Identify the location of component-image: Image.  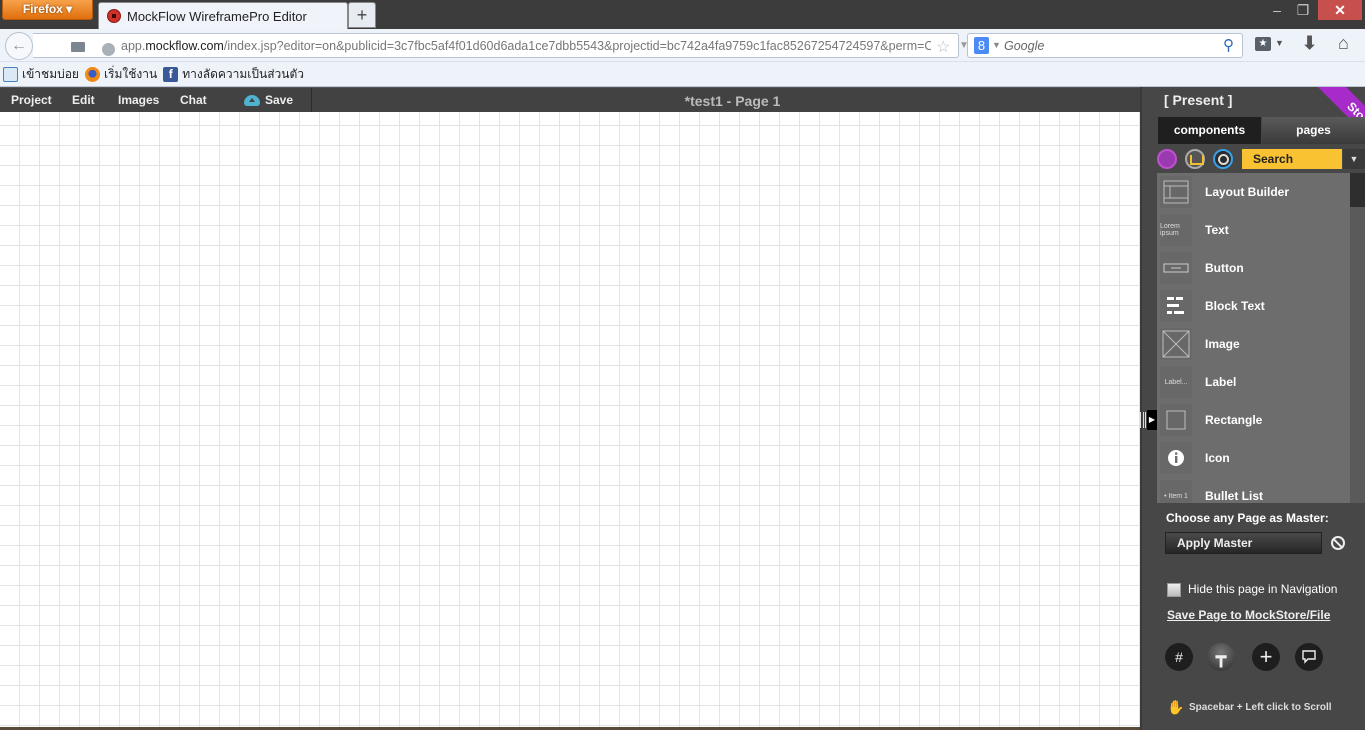
(1253, 344).